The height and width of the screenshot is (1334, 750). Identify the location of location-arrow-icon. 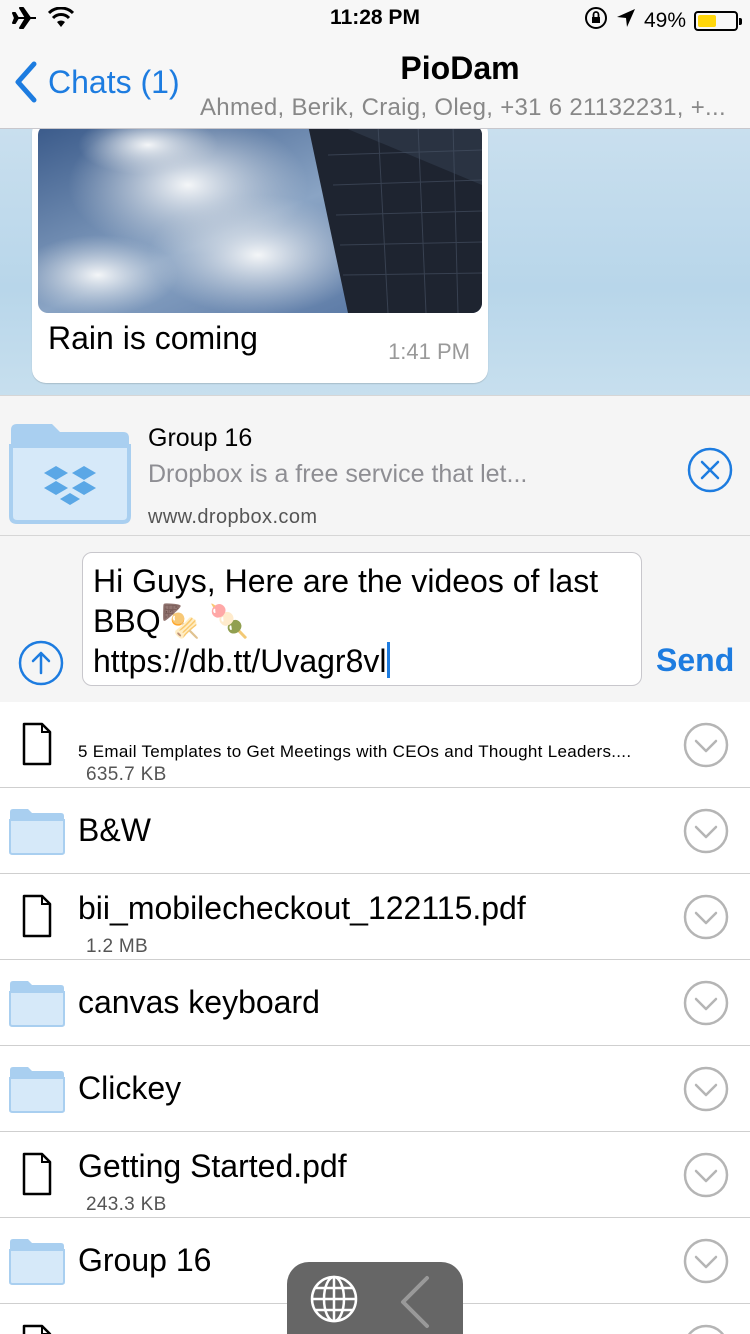
(626, 21).